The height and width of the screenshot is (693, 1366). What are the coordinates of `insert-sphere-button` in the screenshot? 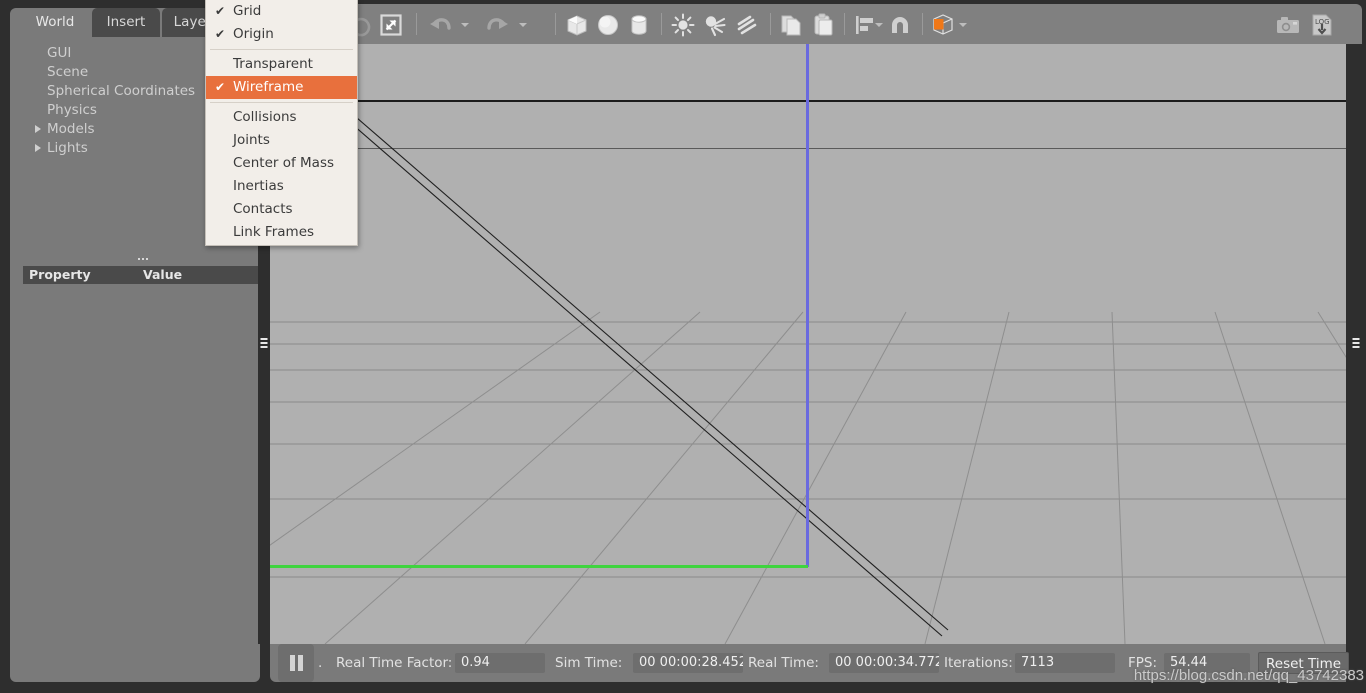 It's located at (608, 25).